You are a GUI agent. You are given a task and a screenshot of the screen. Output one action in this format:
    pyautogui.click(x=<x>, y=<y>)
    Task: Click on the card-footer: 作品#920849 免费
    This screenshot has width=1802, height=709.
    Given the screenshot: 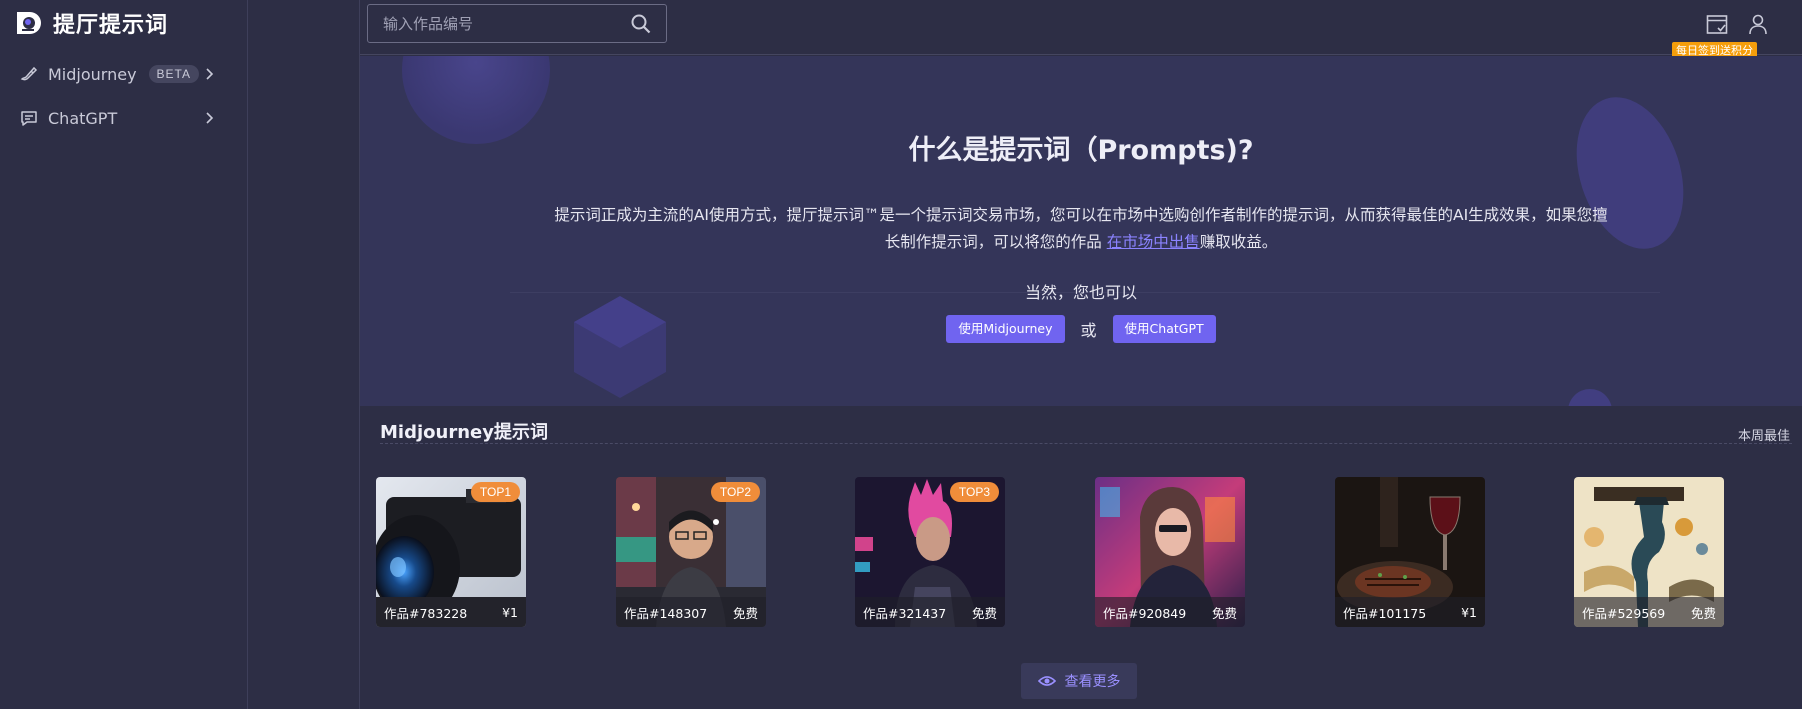 What is the action you would take?
    pyautogui.click(x=1170, y=612)
    